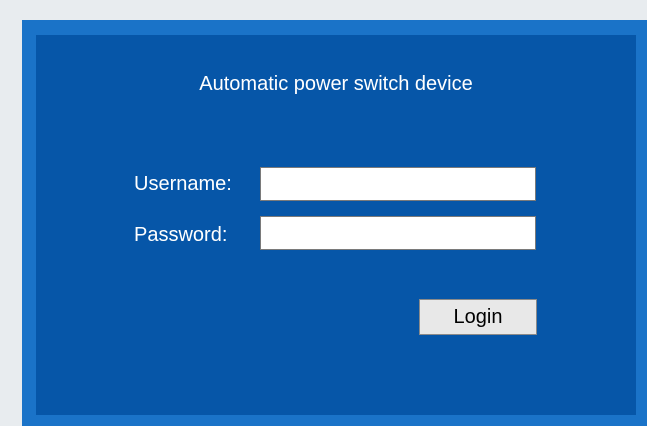  I want to click on username-input, so click(398, 184).